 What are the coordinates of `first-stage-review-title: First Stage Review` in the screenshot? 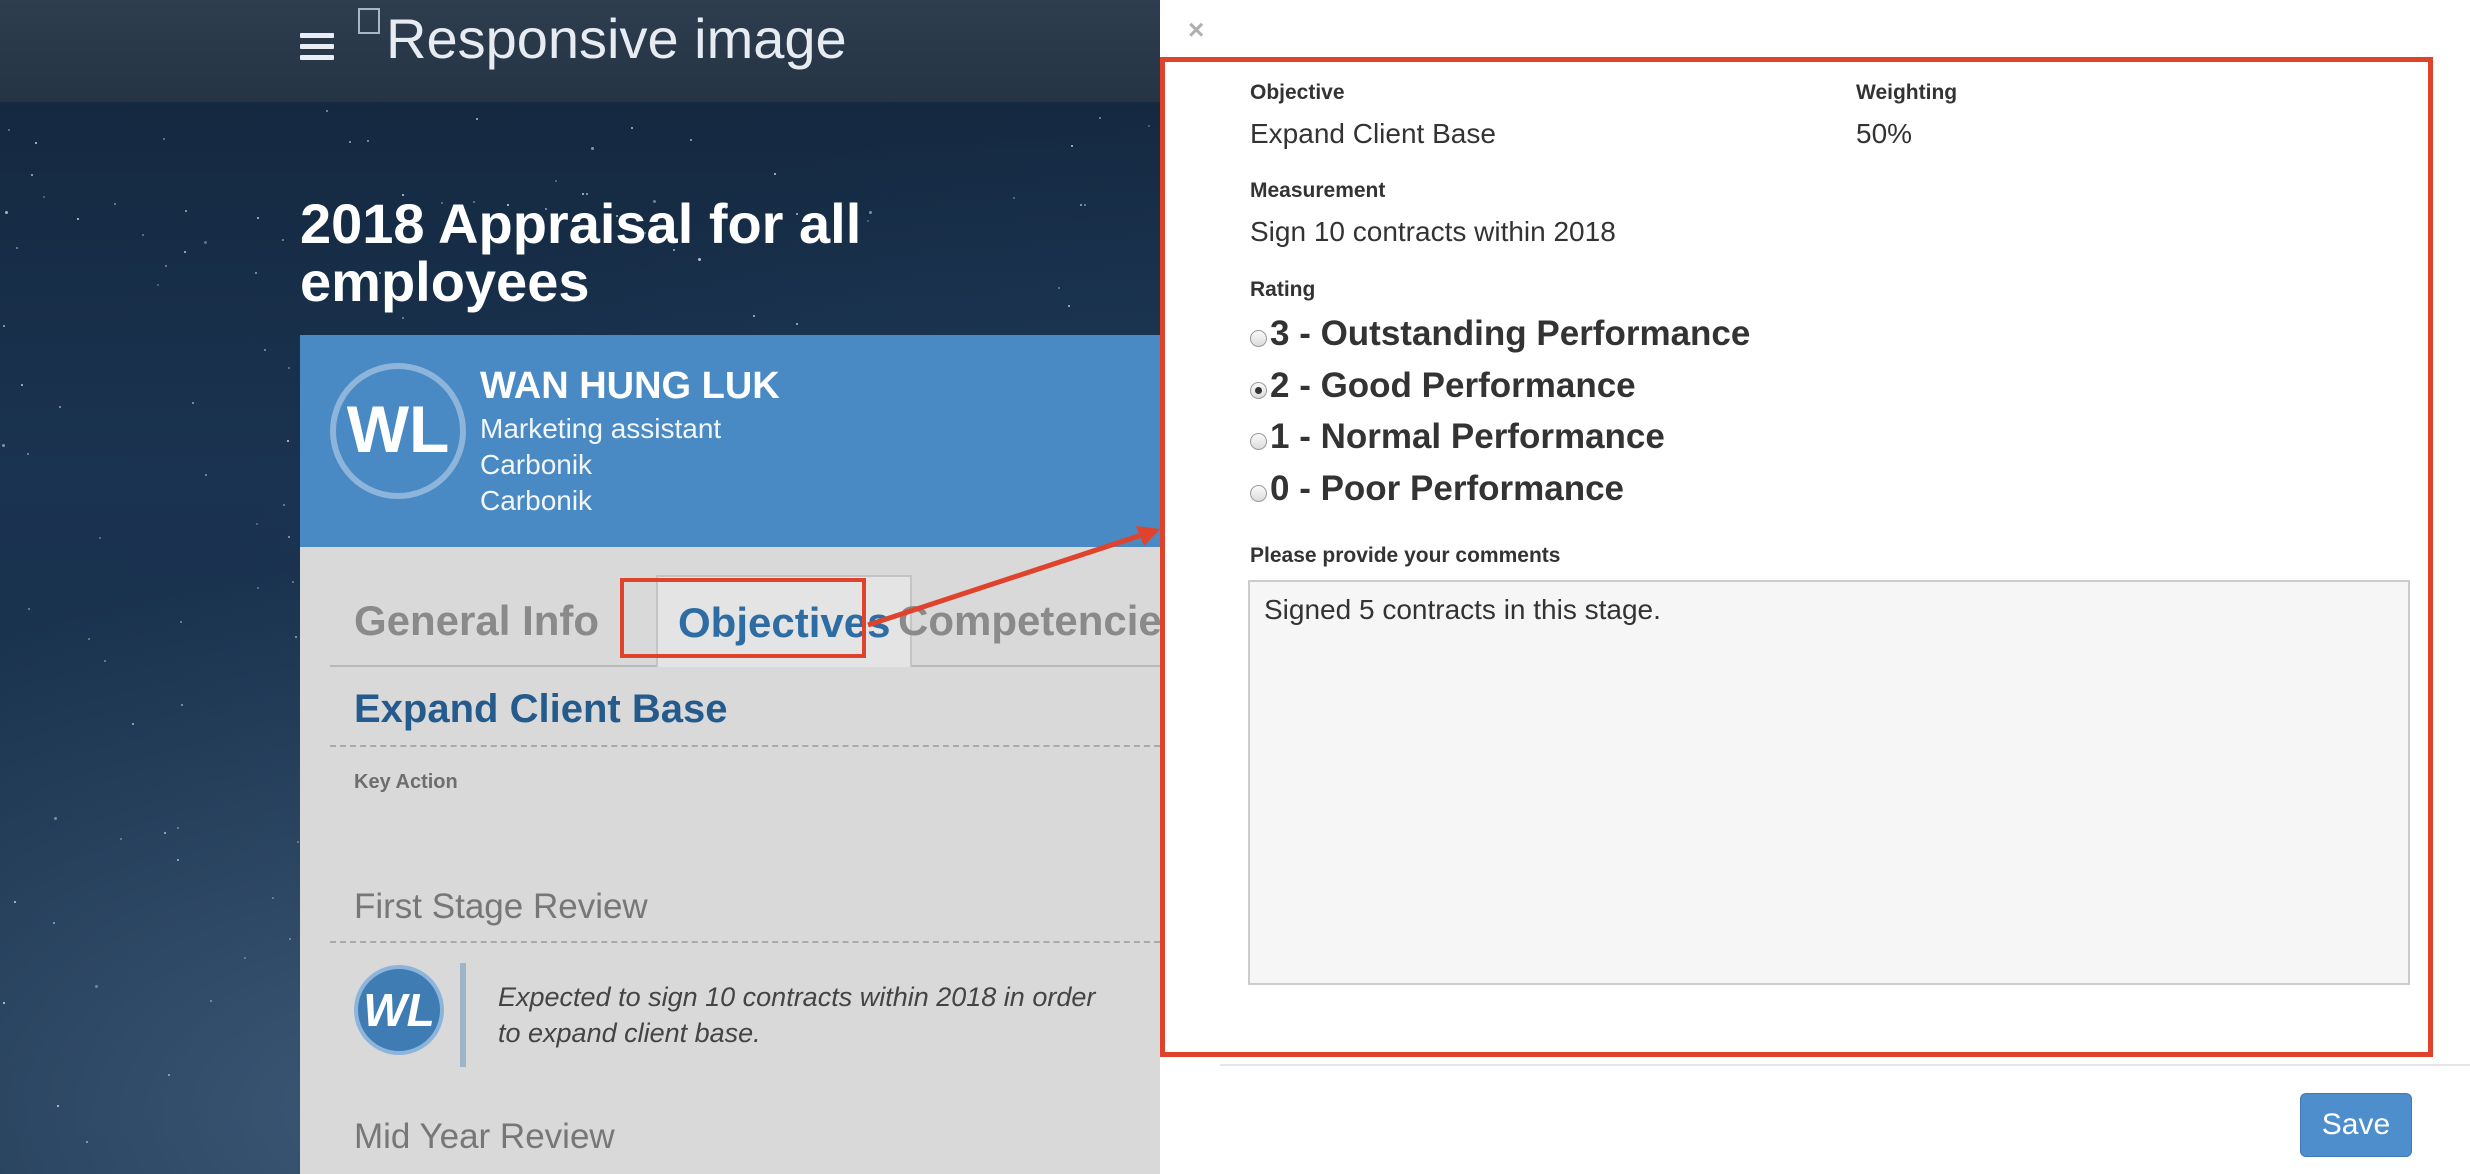 It's located at (501, 906).